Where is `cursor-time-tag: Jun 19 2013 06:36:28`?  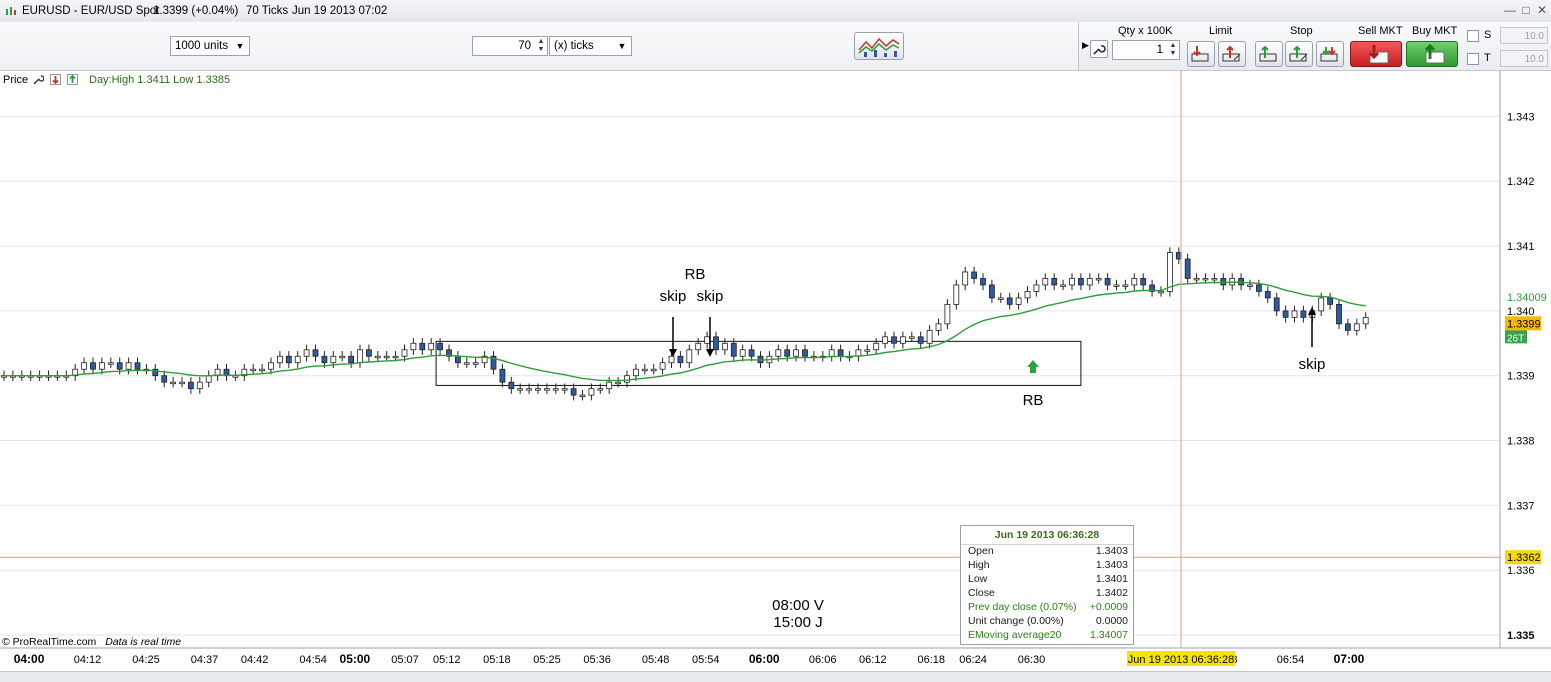
cursor-time-tag: Jun 19 2013 06:36:28 is located at coordinates (1181, 660).